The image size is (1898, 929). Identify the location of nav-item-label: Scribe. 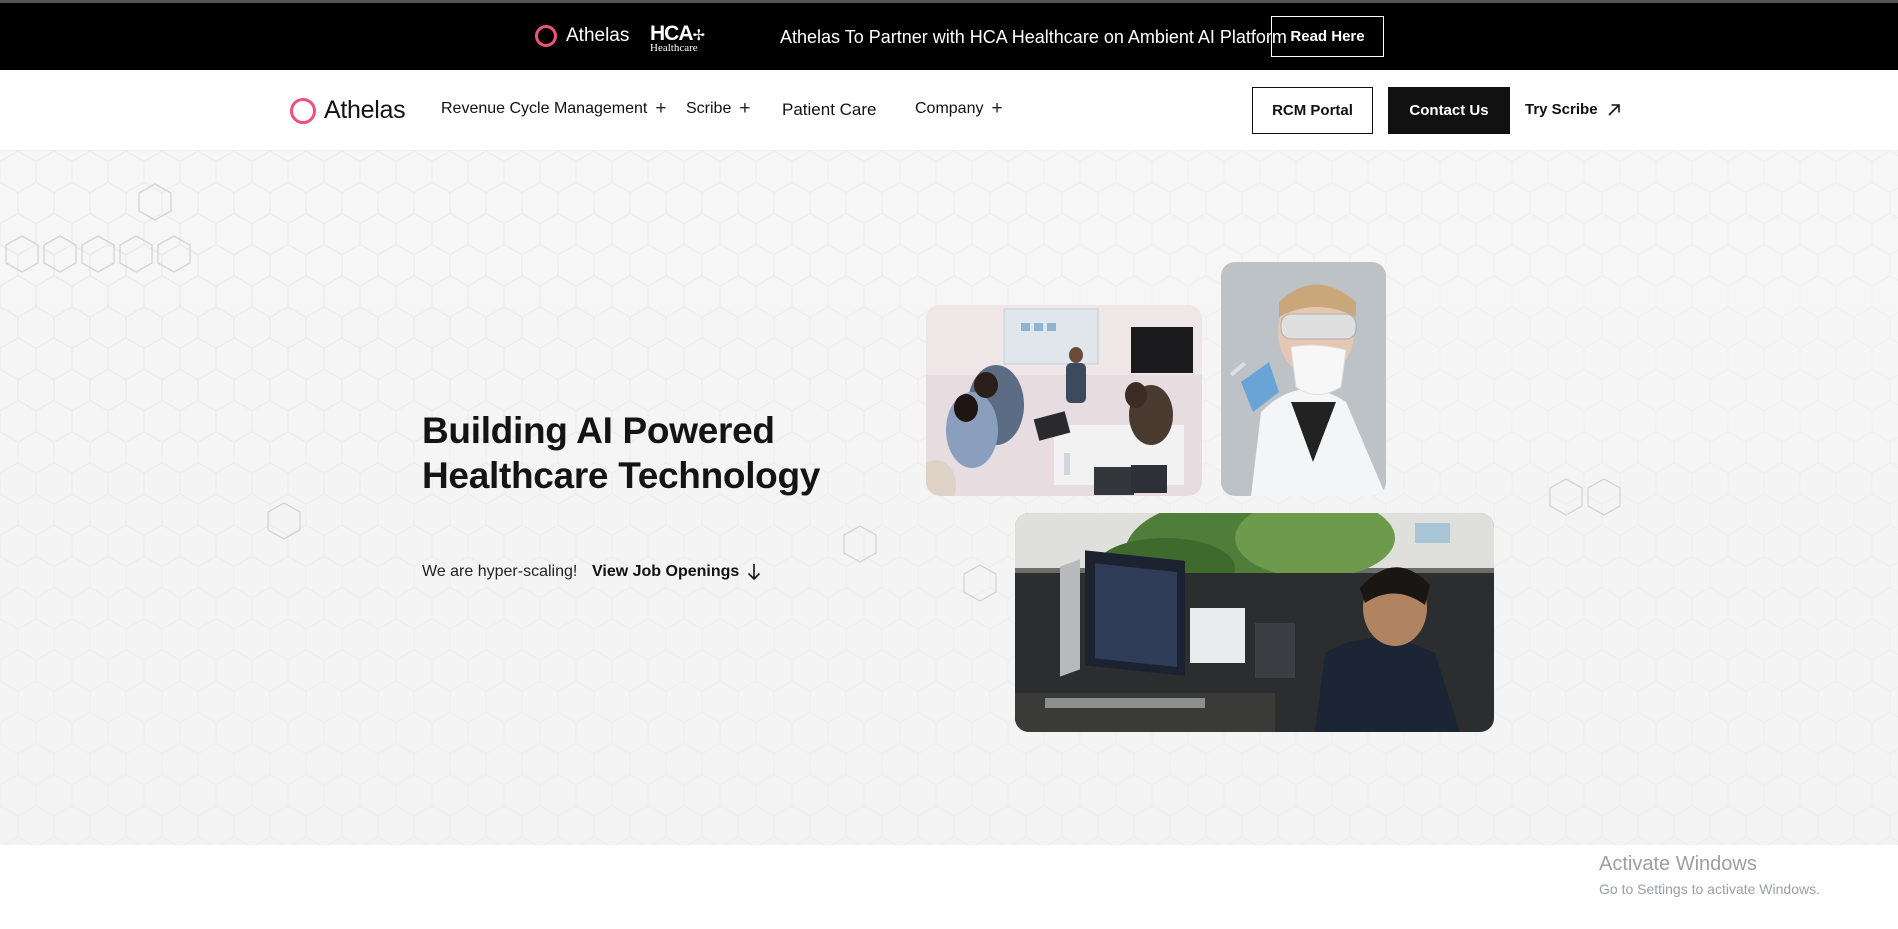
(709, 108).